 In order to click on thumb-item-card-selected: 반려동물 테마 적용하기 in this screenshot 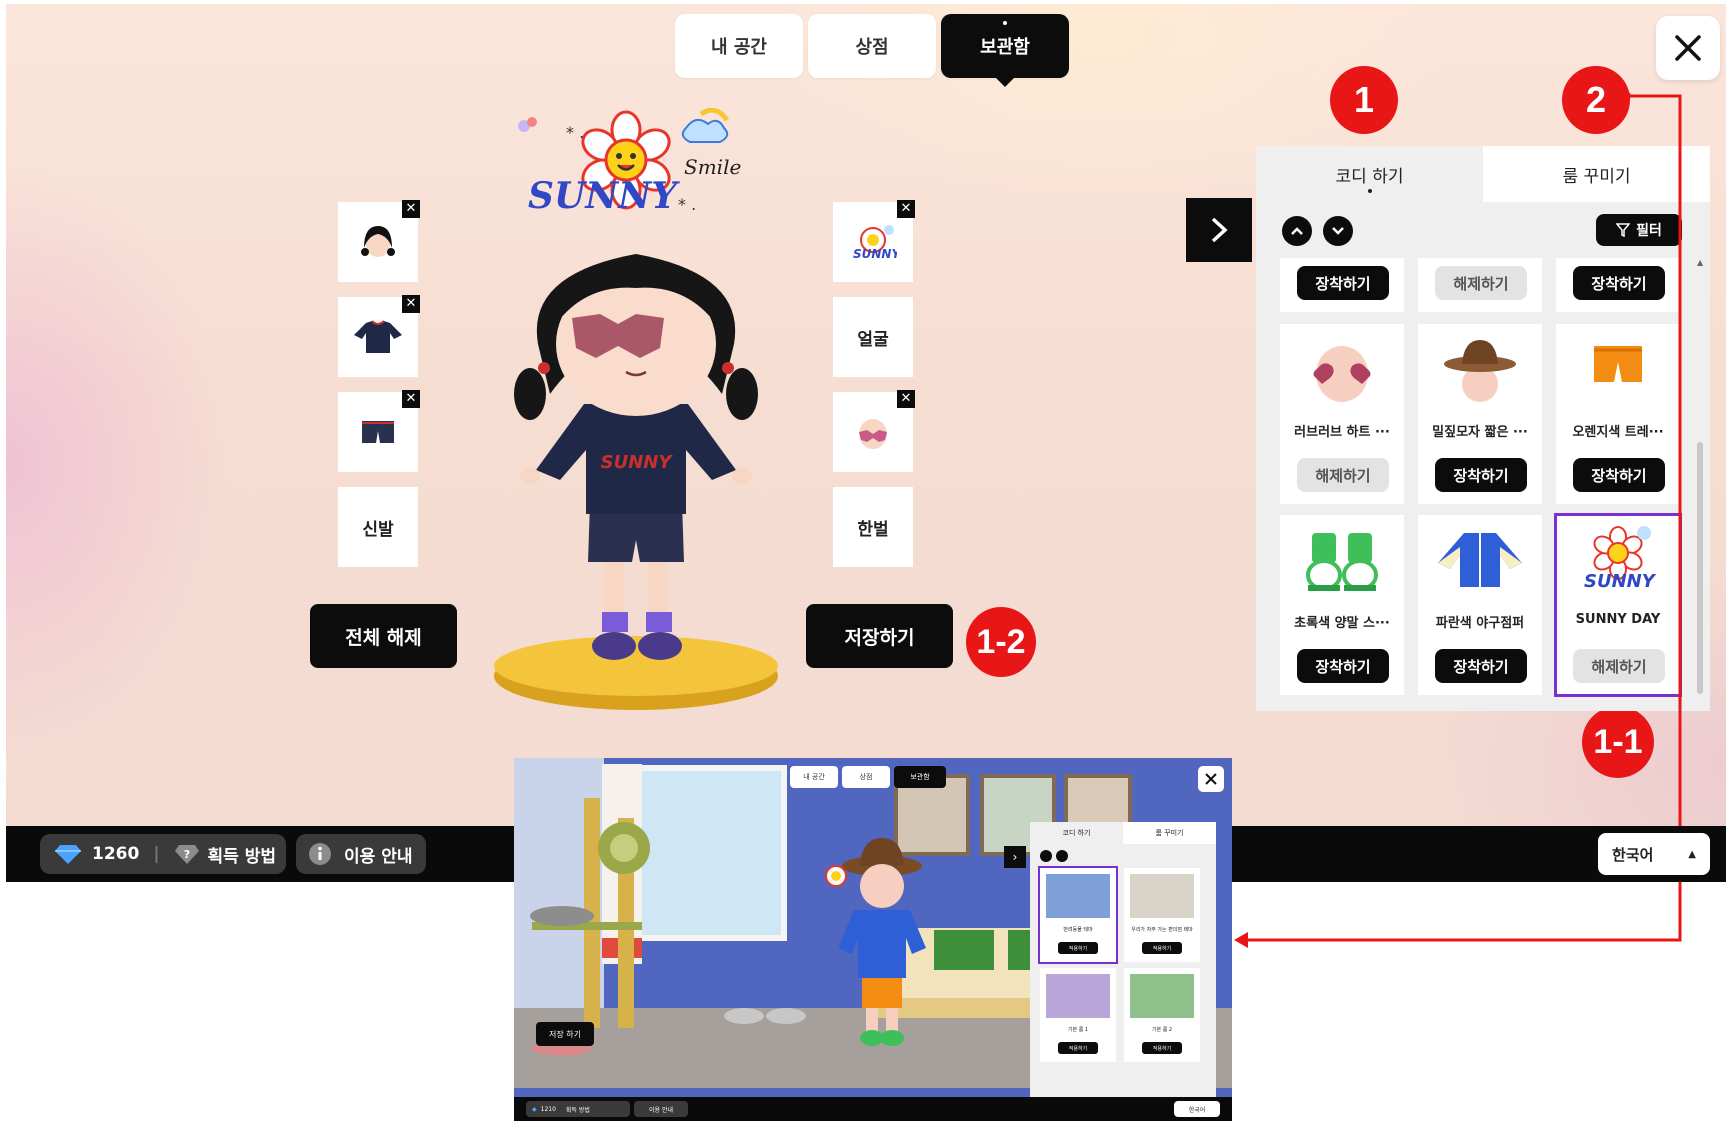, I will do `click(1078, 915)`.